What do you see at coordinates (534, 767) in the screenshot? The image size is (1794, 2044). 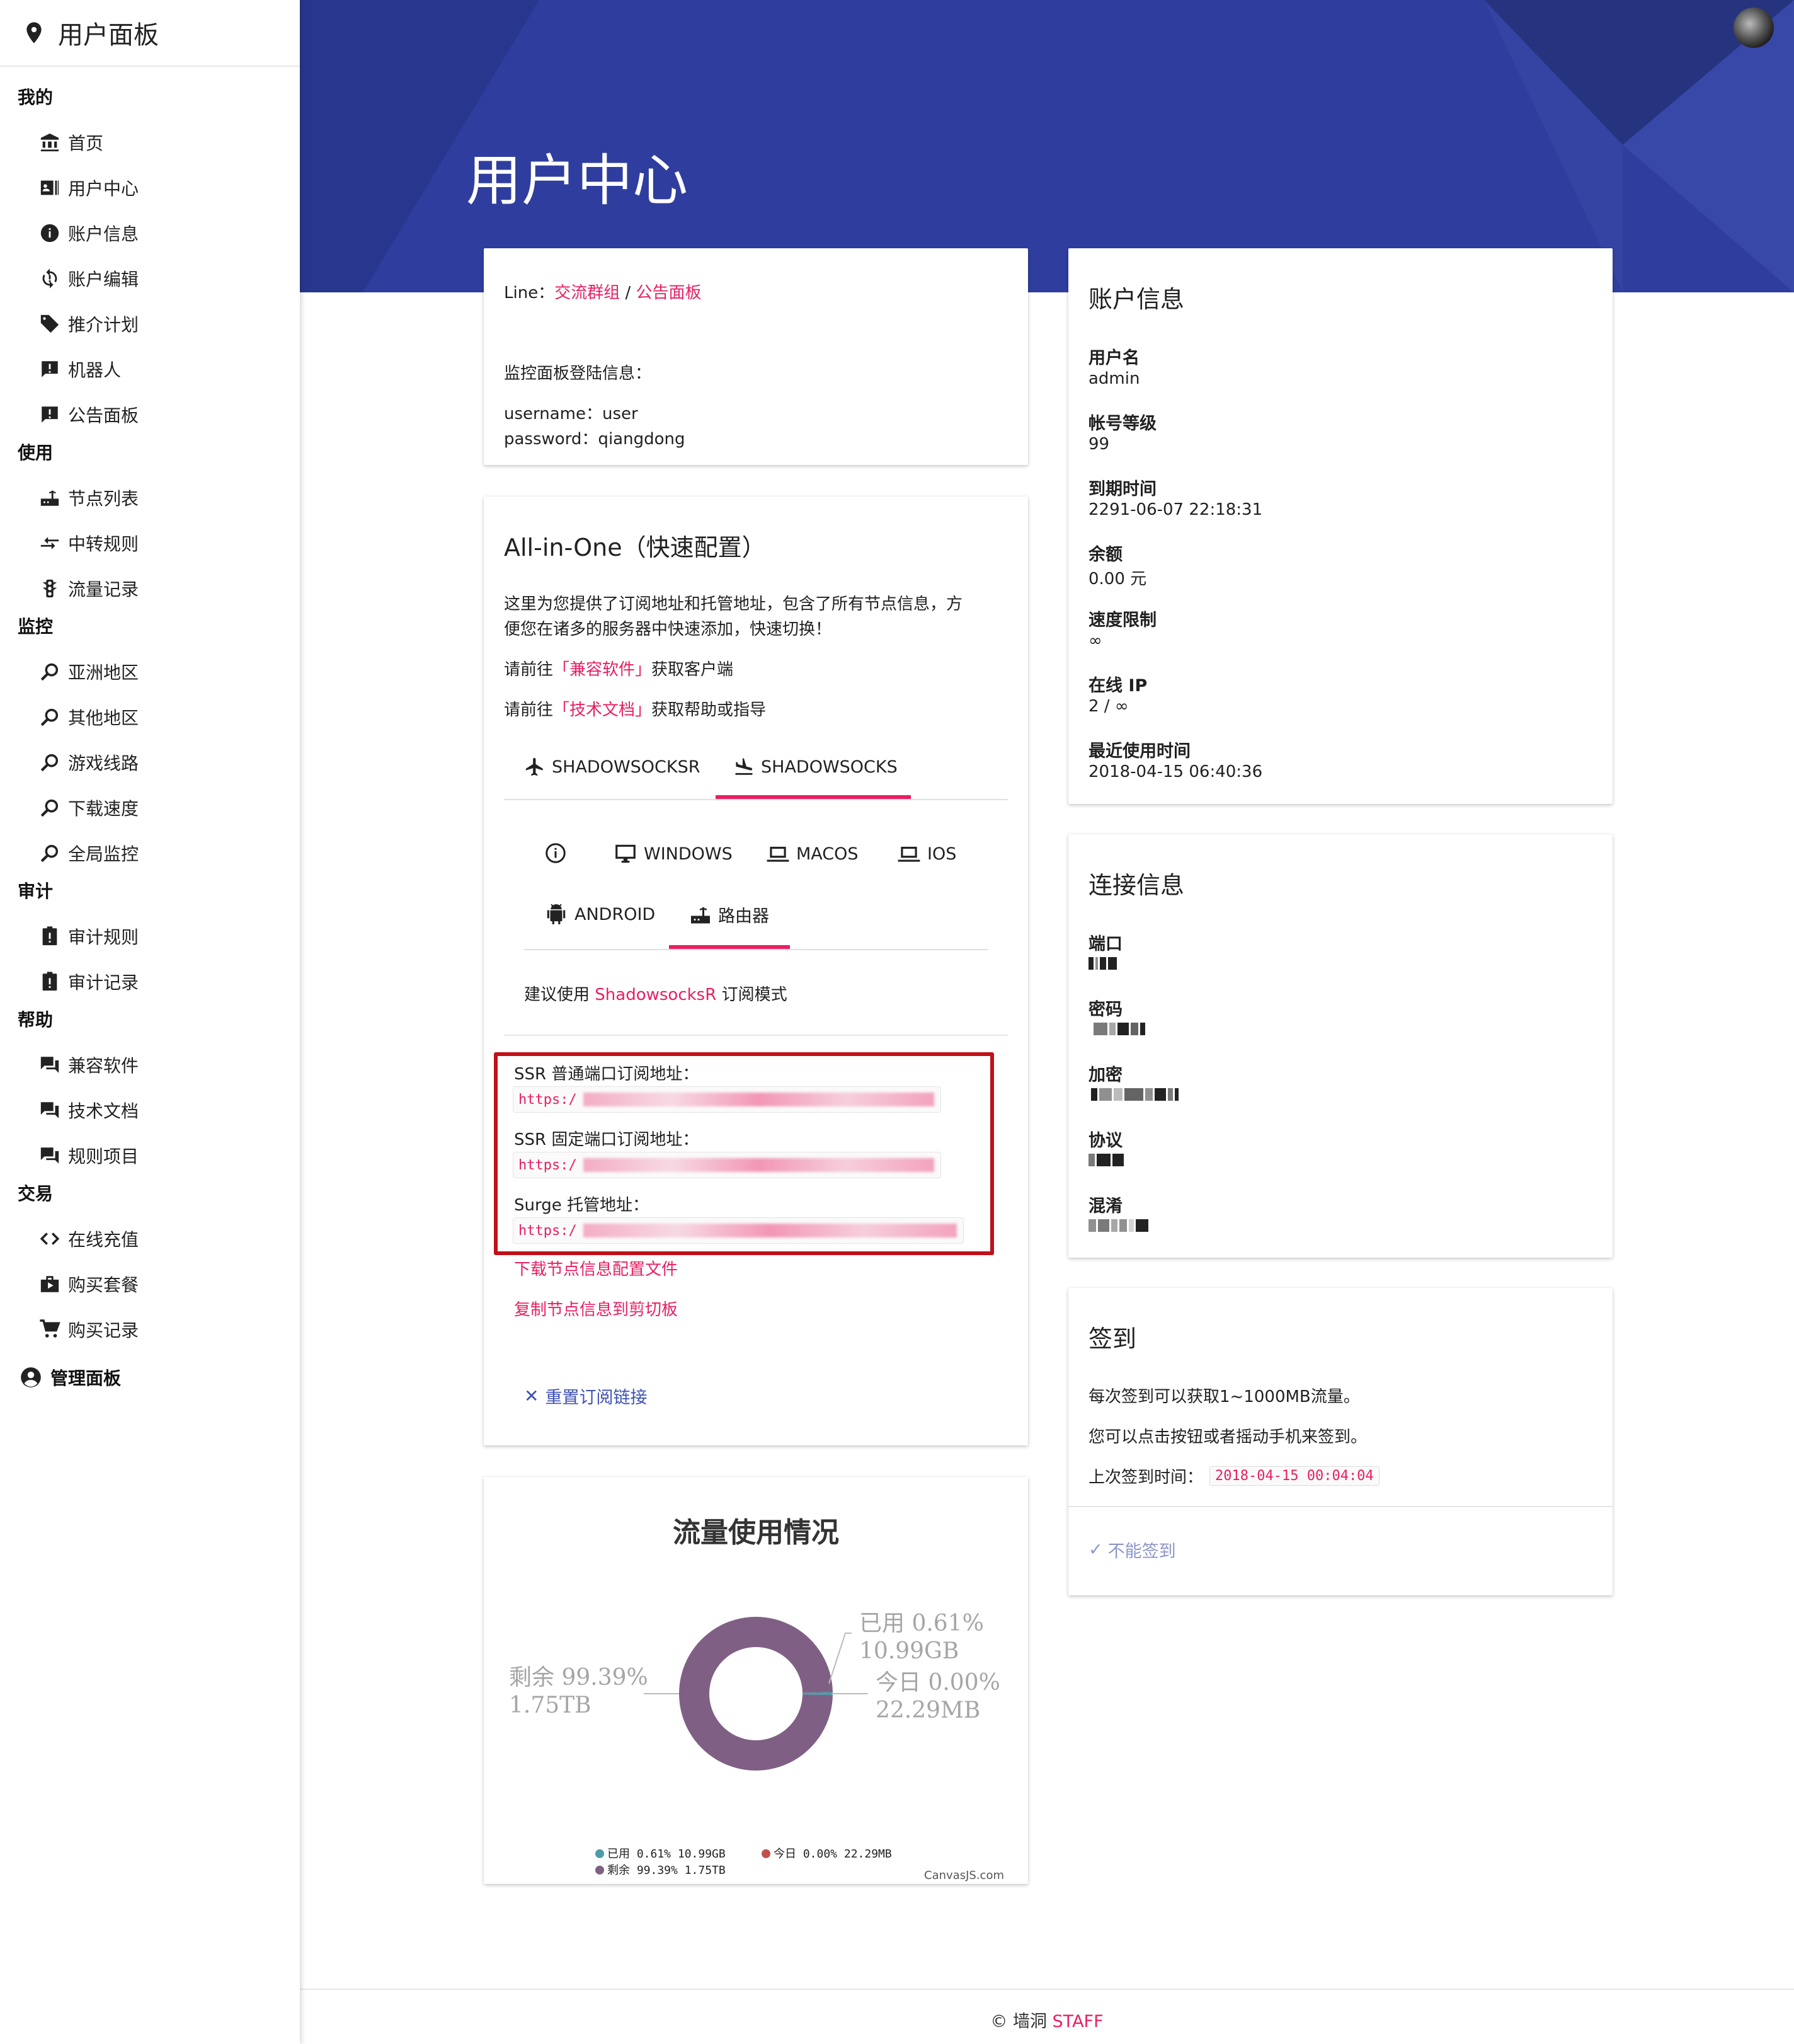 I see `airplane-icon` at bounding box center [534, 767].